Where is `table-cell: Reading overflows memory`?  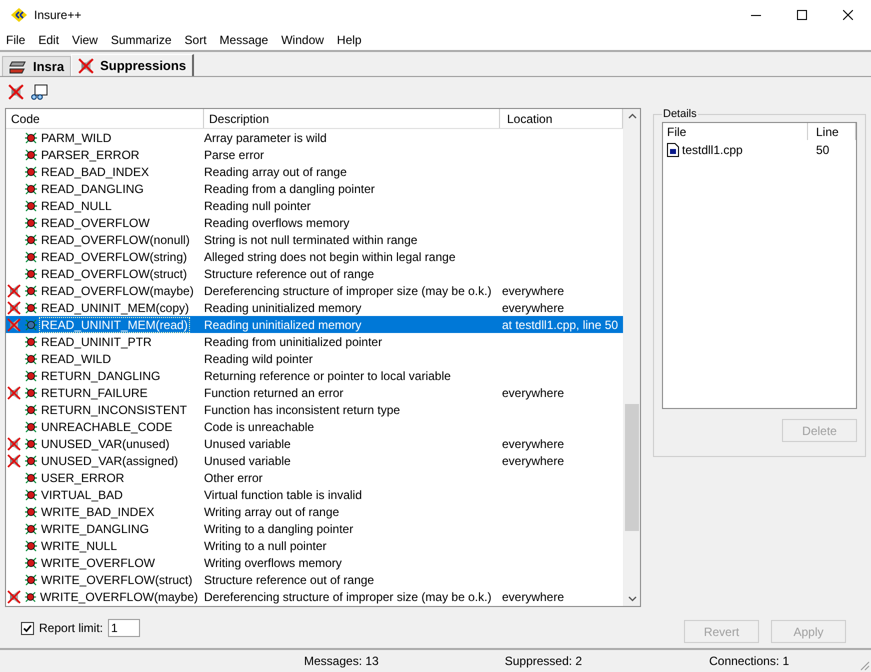
table-cell: Reading overflows memory is located at coordinates (277, 223).